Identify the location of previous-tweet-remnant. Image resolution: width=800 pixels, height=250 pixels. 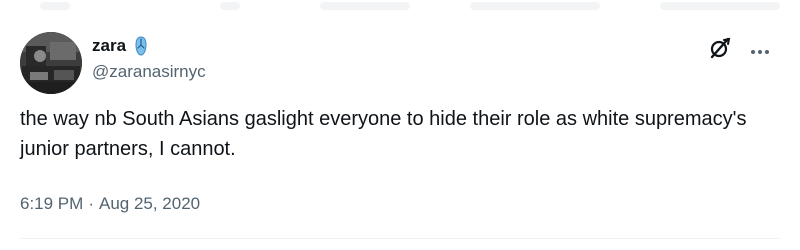
(400, 6).